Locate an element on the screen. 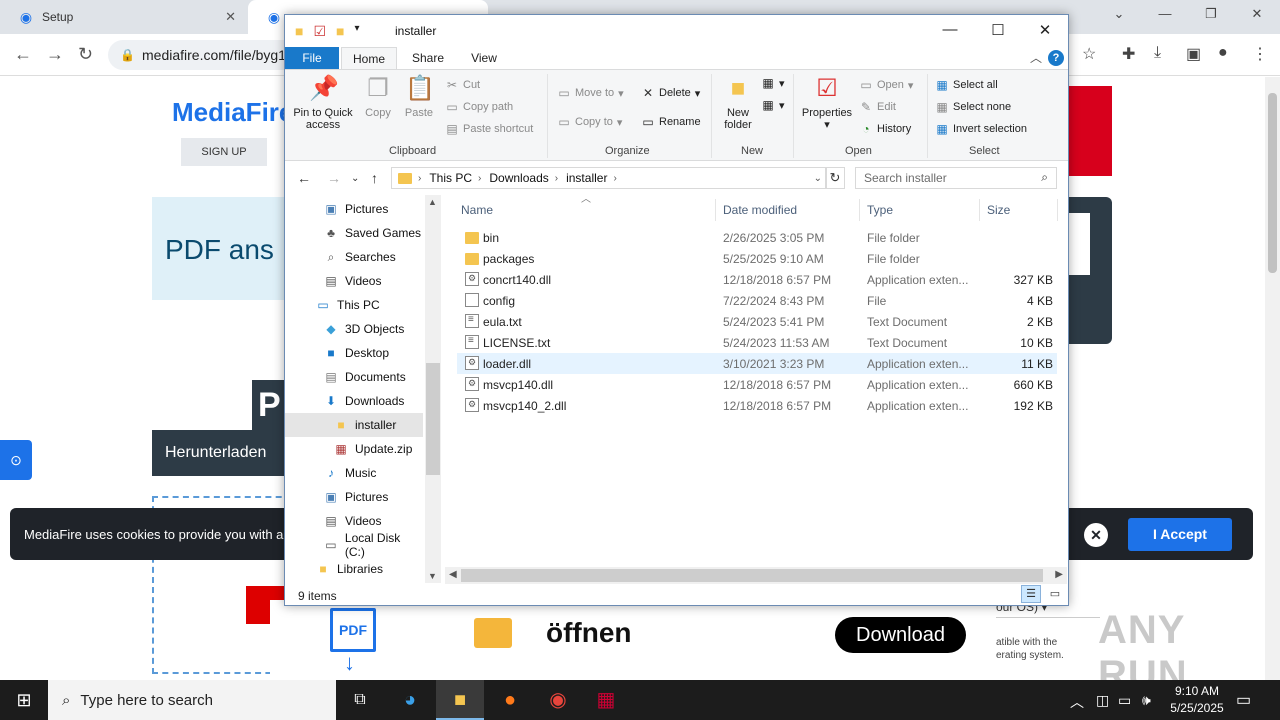 The height and width of the screenshot is (720, 1280). mediafire-logo: MediaFire is located at coordinates (232, 112).